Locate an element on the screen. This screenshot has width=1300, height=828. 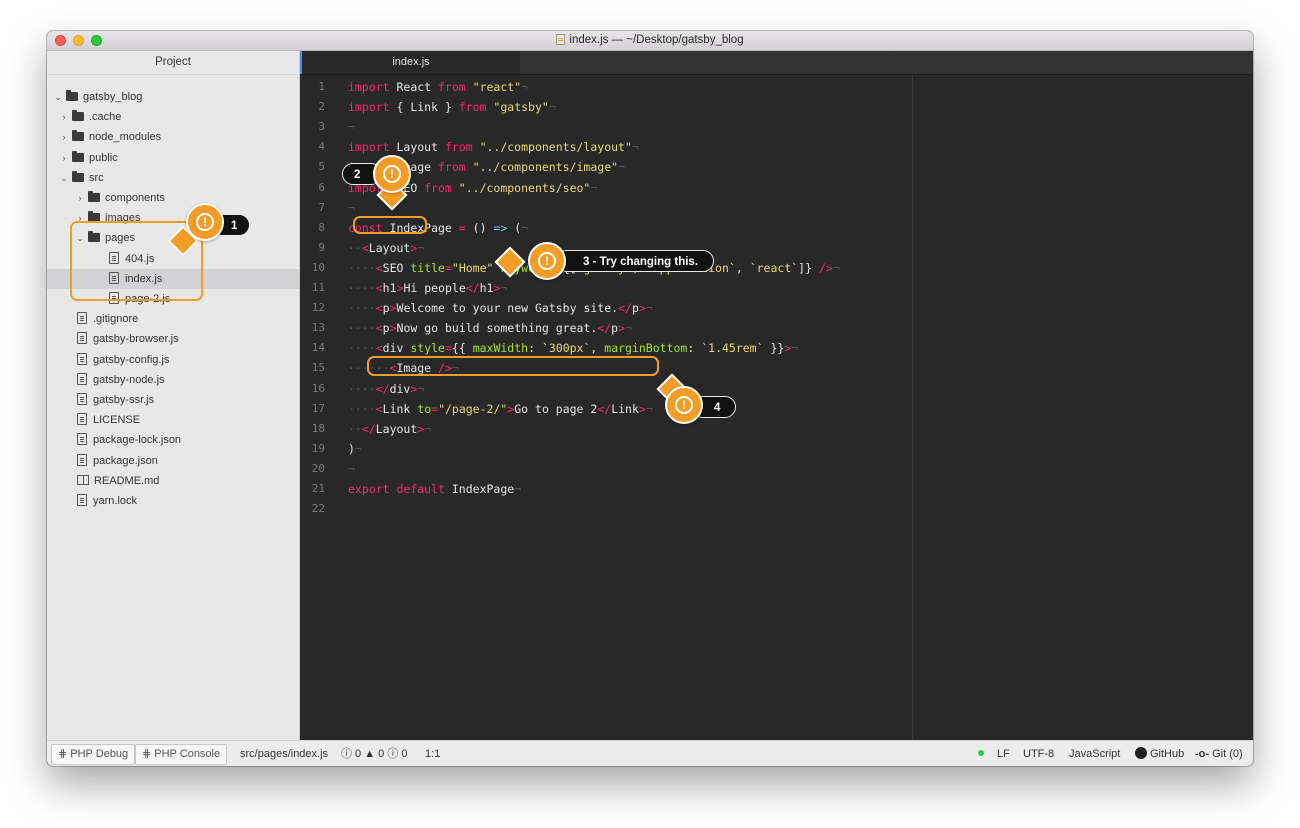
code-token: () is located at coordinates (479, 227).